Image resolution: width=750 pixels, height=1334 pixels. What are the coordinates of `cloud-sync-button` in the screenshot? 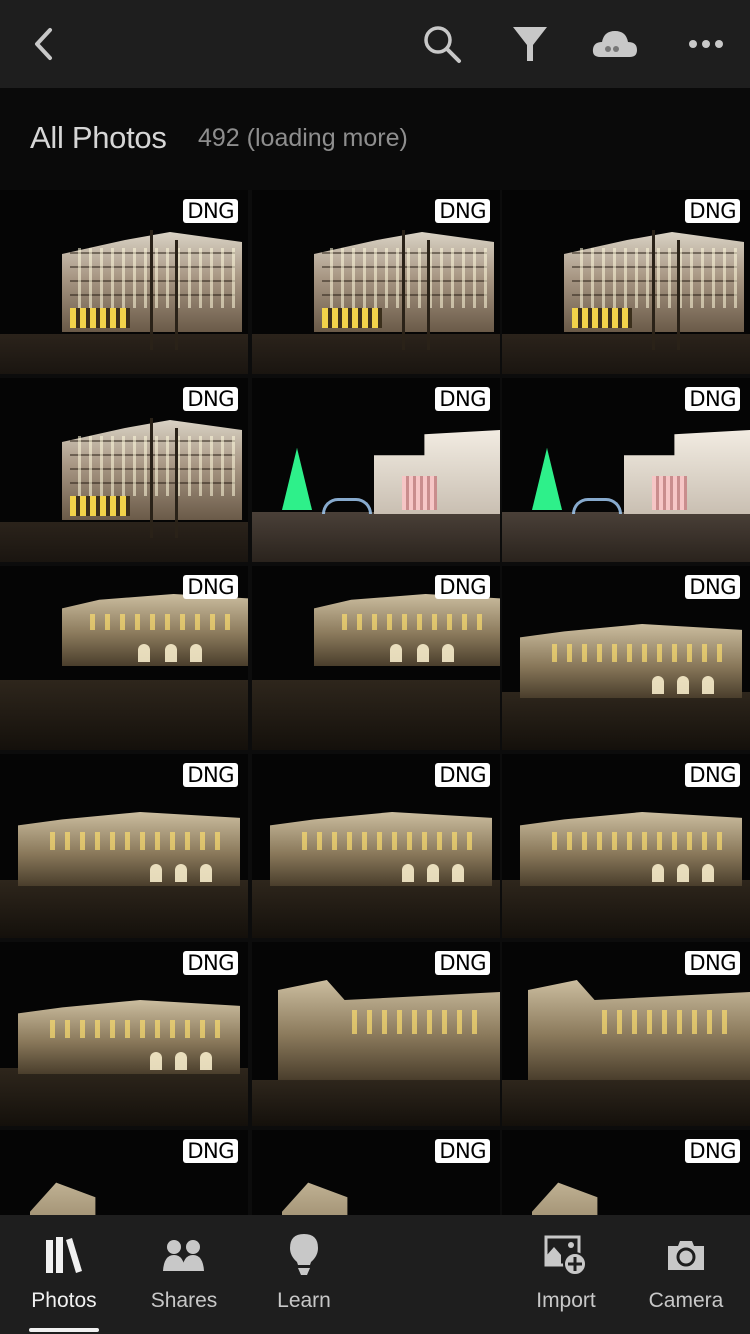 It's located at (615, 44).